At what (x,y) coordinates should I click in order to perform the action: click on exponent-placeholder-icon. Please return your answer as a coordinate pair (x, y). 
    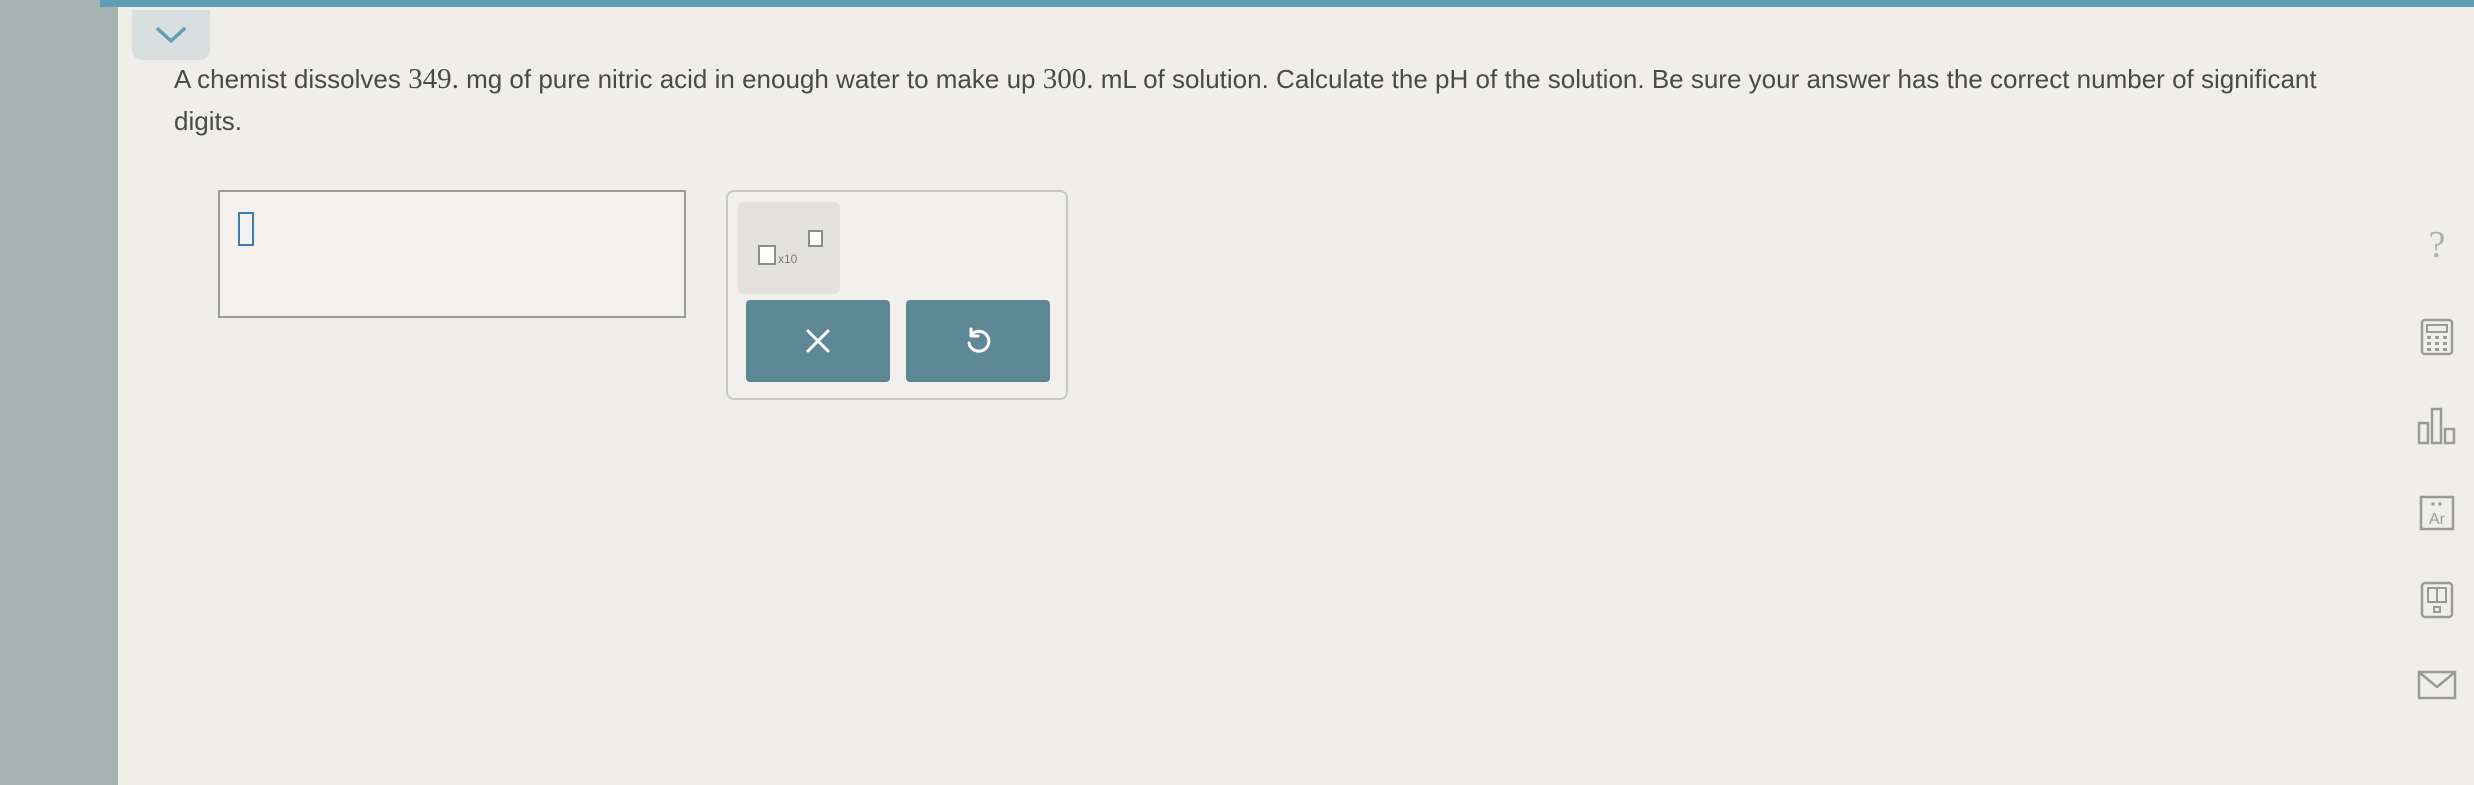
    Looking at the image, I should click on (815, 238).